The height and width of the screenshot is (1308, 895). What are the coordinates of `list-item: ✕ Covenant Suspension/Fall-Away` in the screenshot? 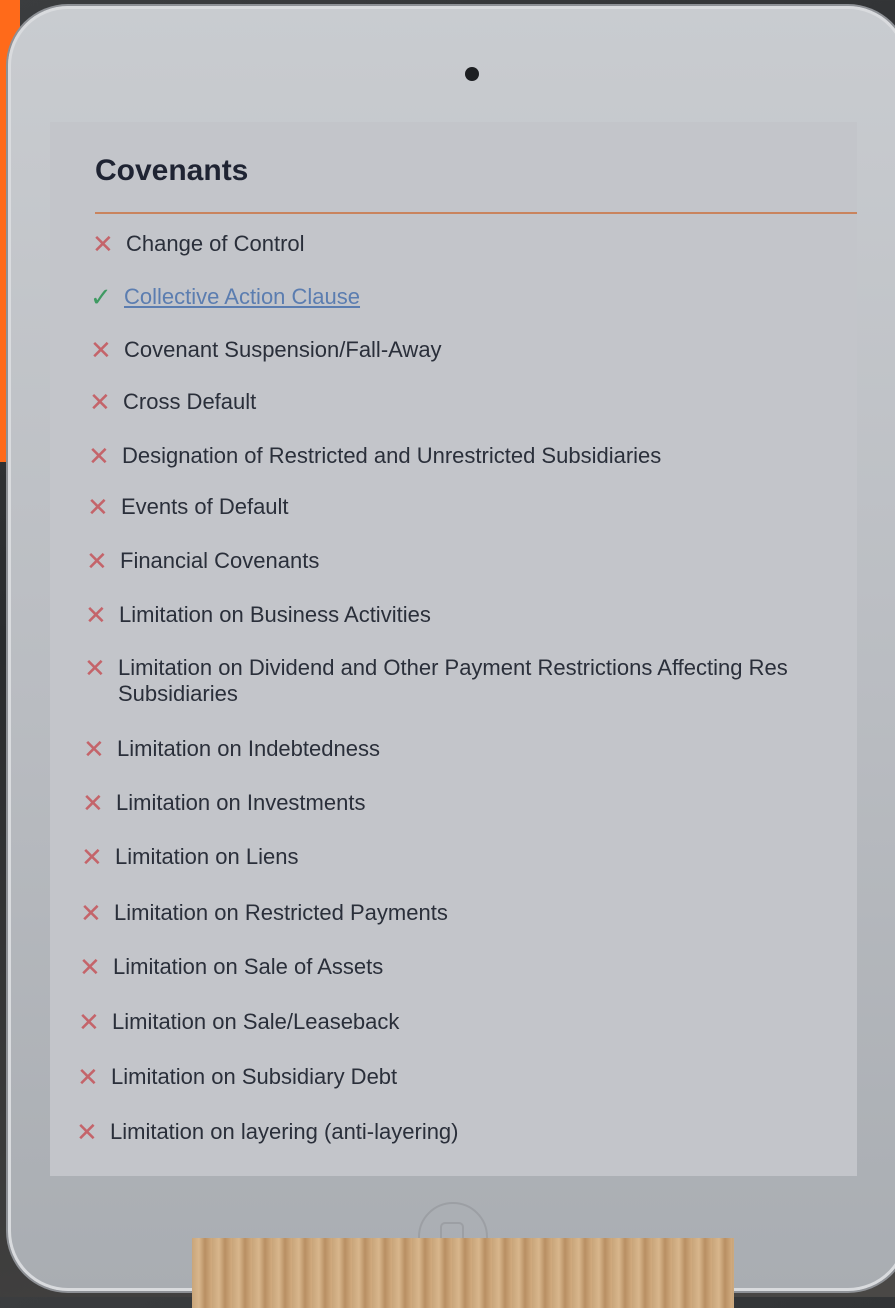 It's located at (266, 350).